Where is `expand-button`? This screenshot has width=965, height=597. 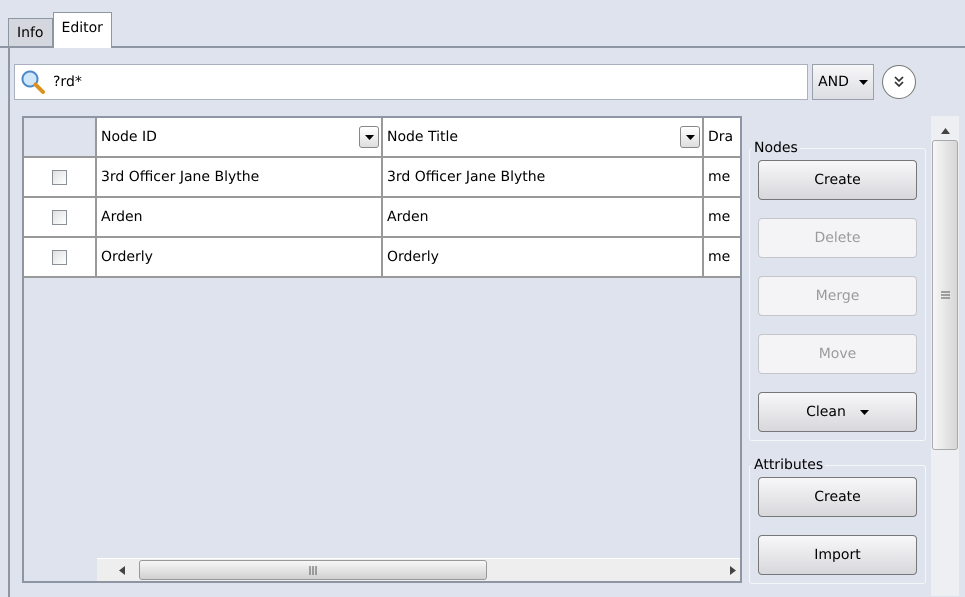 expand-button is located at coordinates (899, 82).